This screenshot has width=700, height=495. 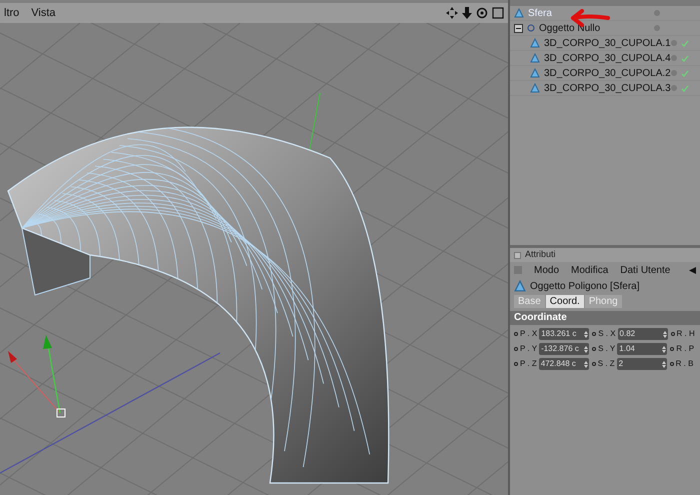 What do you see at coordinates (482, 13) in the screenshot?
I see `rotate-icon` at bounding box center [482, 13].